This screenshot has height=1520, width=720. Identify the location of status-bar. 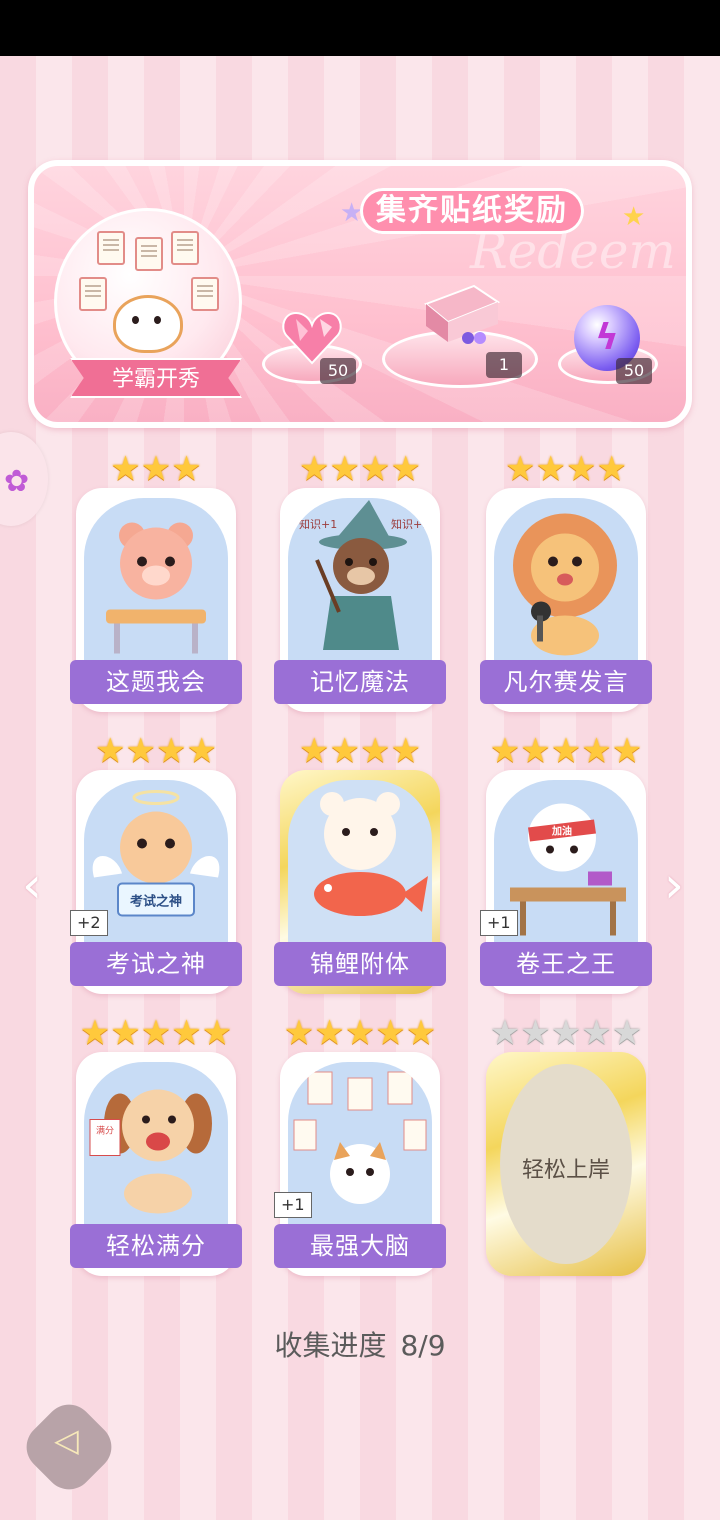
(360, 28).